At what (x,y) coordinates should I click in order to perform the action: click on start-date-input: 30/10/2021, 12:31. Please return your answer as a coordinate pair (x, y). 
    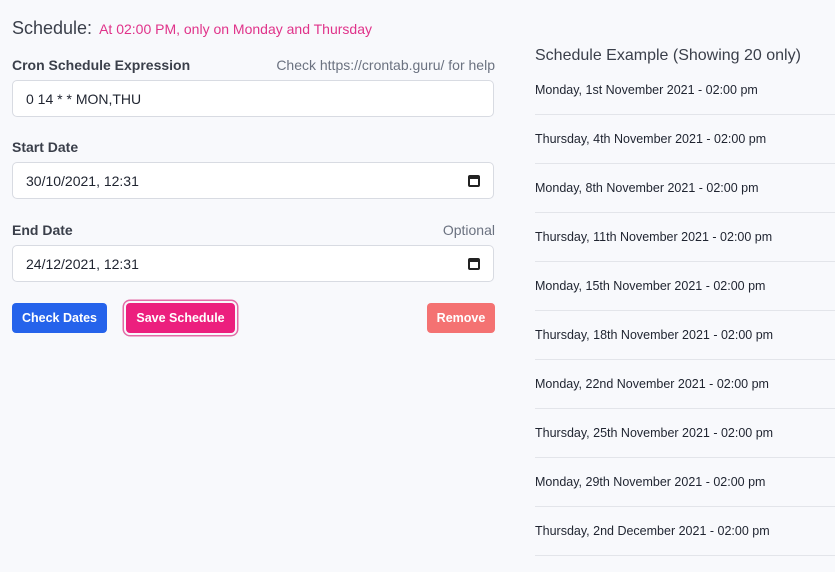
    Looking at the image, I should click on (253, 180).